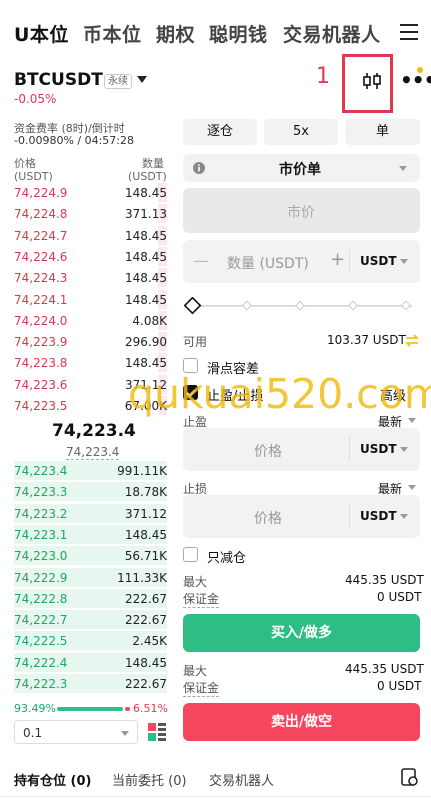 This screenshot has width=431, height=802. I want to click on ask-row: 74,224.8 371.13, so click(90, 213).